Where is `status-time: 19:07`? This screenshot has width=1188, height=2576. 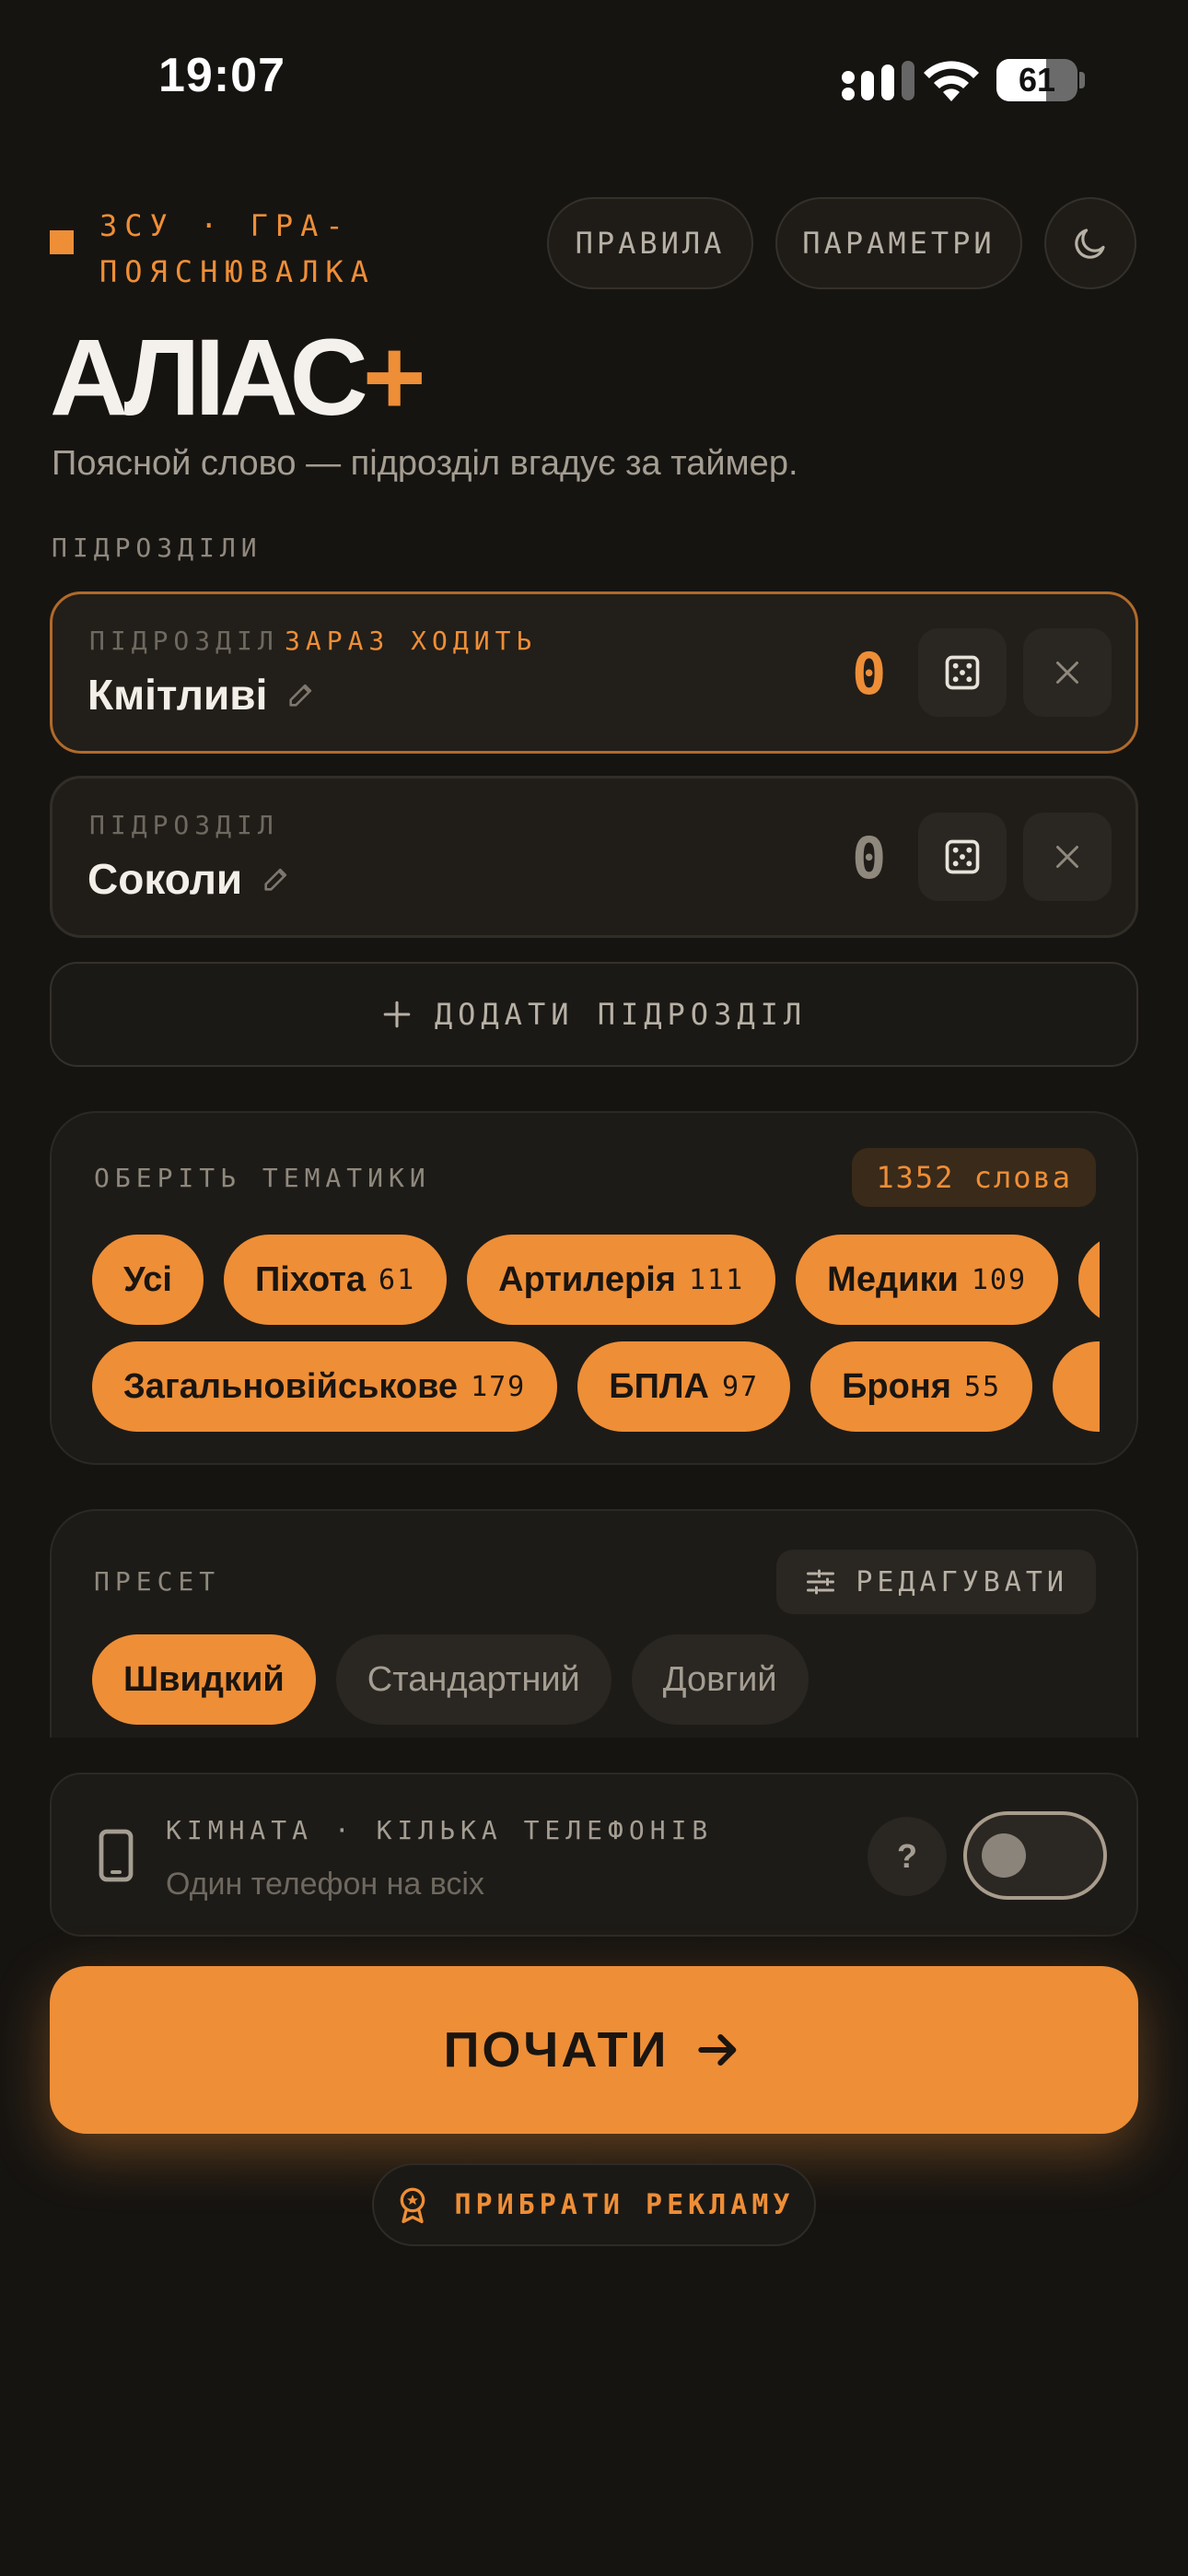
status-time: 19:07 is located at coordinates (221, 75).